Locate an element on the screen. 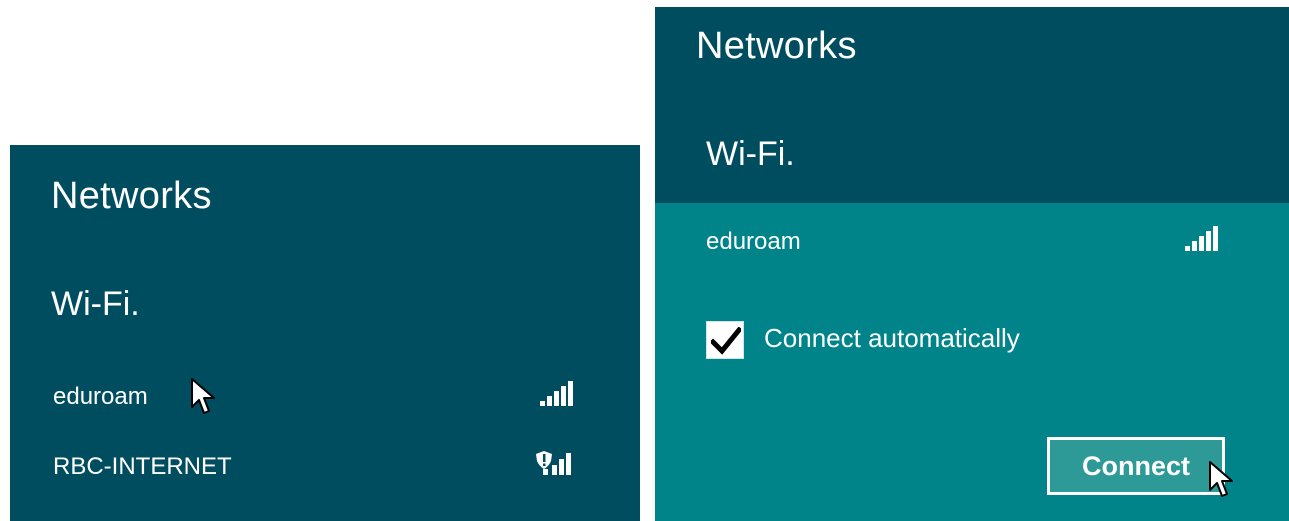  network-item-eduroam: eduroam is located at coordinates (325, 401).